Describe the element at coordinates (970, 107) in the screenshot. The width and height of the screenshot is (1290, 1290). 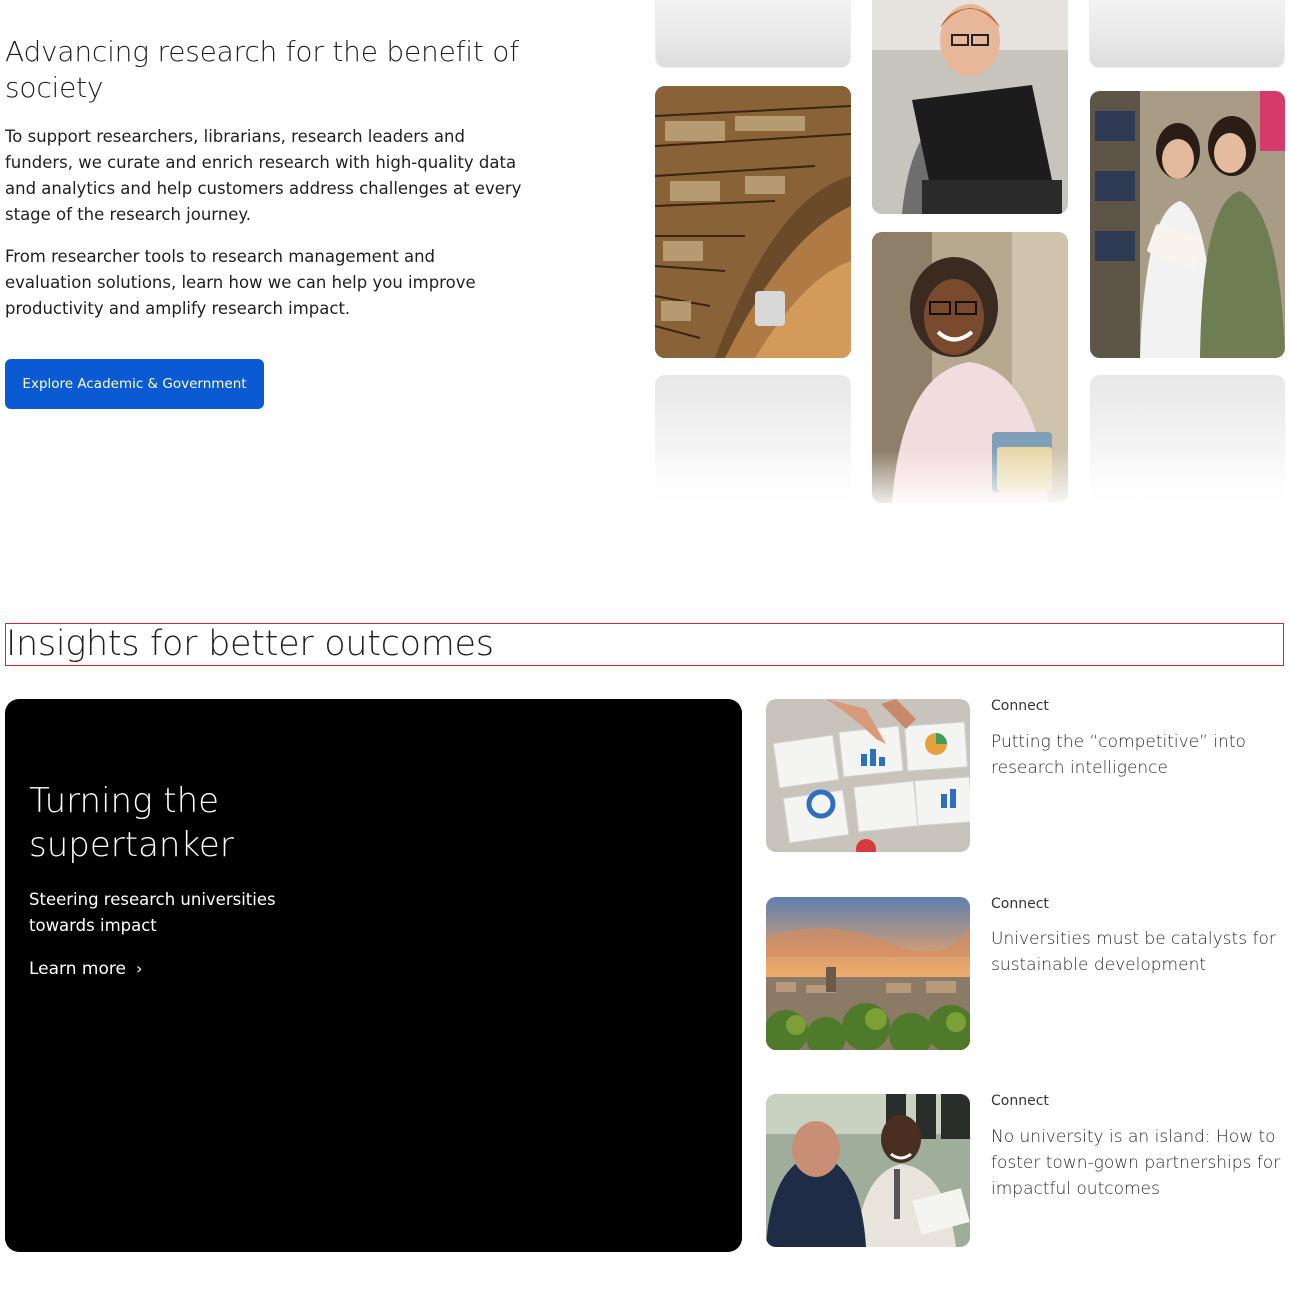
I see `student-laptop-image` at that location.